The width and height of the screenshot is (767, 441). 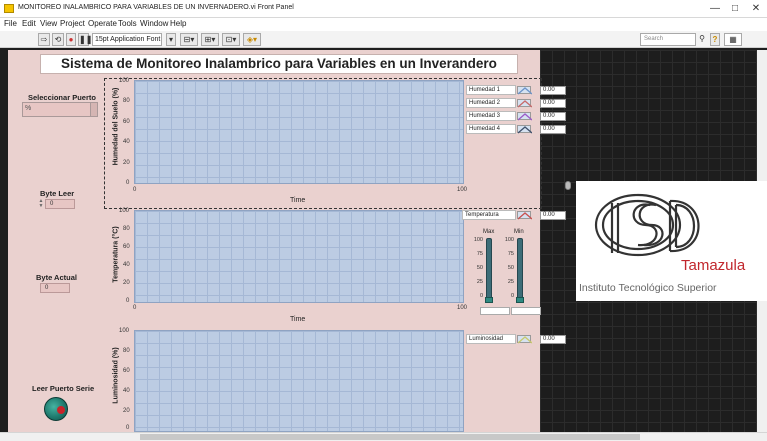 I want to click on search-icon: ⚲, so click(x=702, y=39).